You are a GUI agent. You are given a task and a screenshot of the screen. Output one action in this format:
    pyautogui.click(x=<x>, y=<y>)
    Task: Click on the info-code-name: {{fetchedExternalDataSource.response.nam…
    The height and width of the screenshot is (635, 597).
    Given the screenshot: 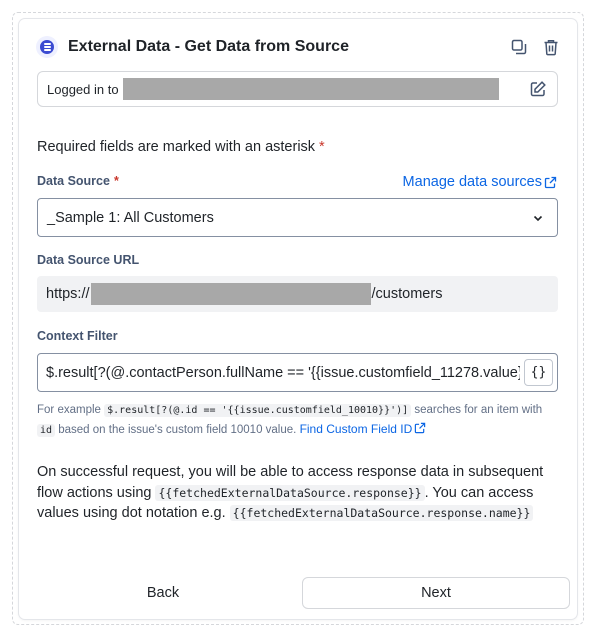 What is the action you would take?
    pyautogui.click(x=381, y=513)
    